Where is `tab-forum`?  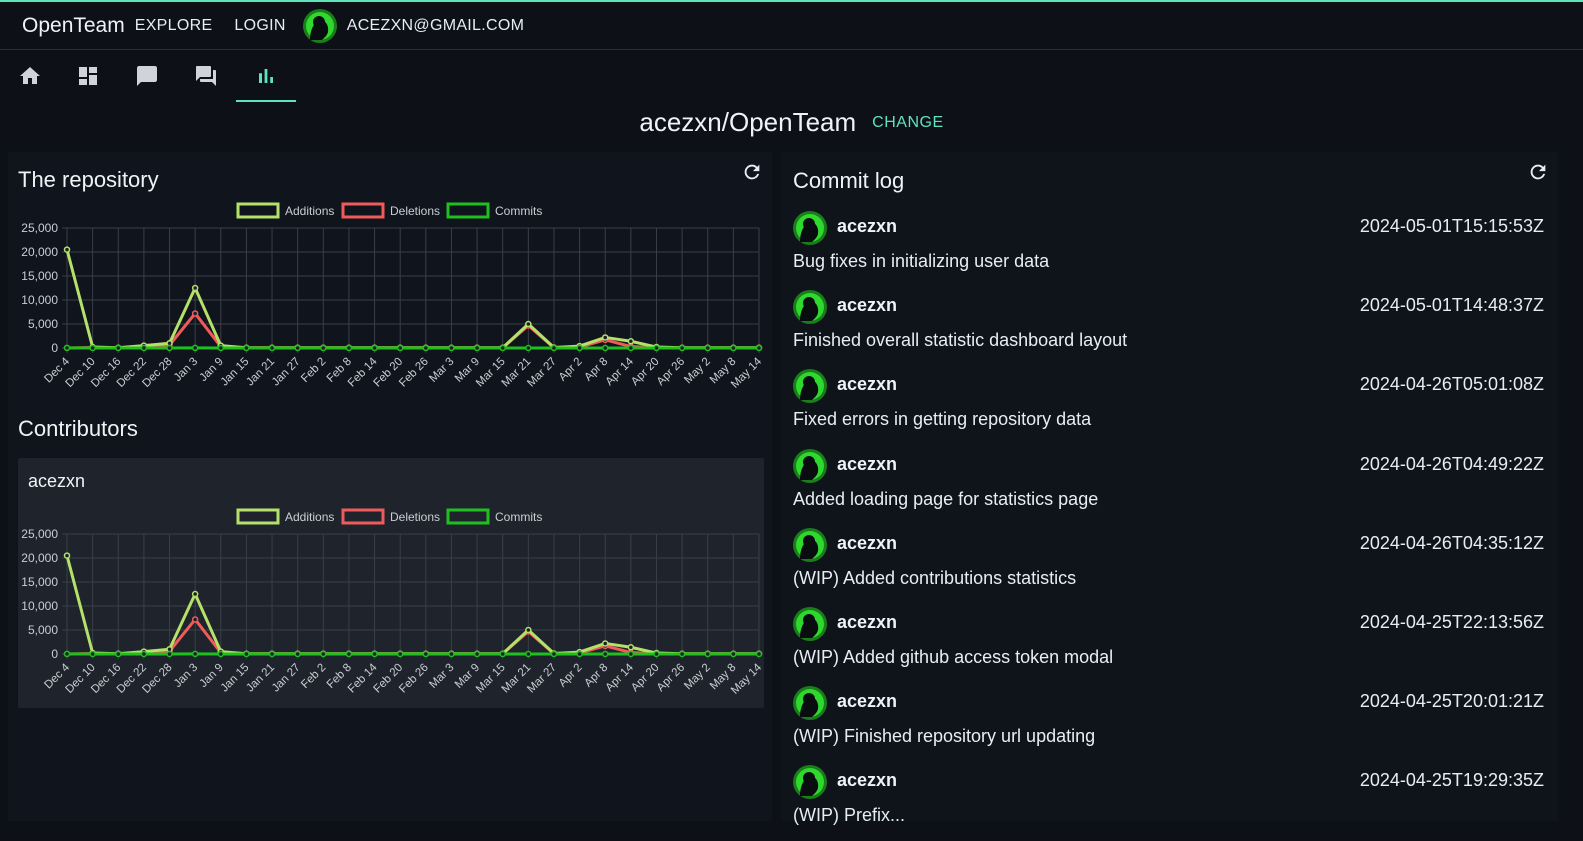
tab-forum is located at coordinates (206, 76).